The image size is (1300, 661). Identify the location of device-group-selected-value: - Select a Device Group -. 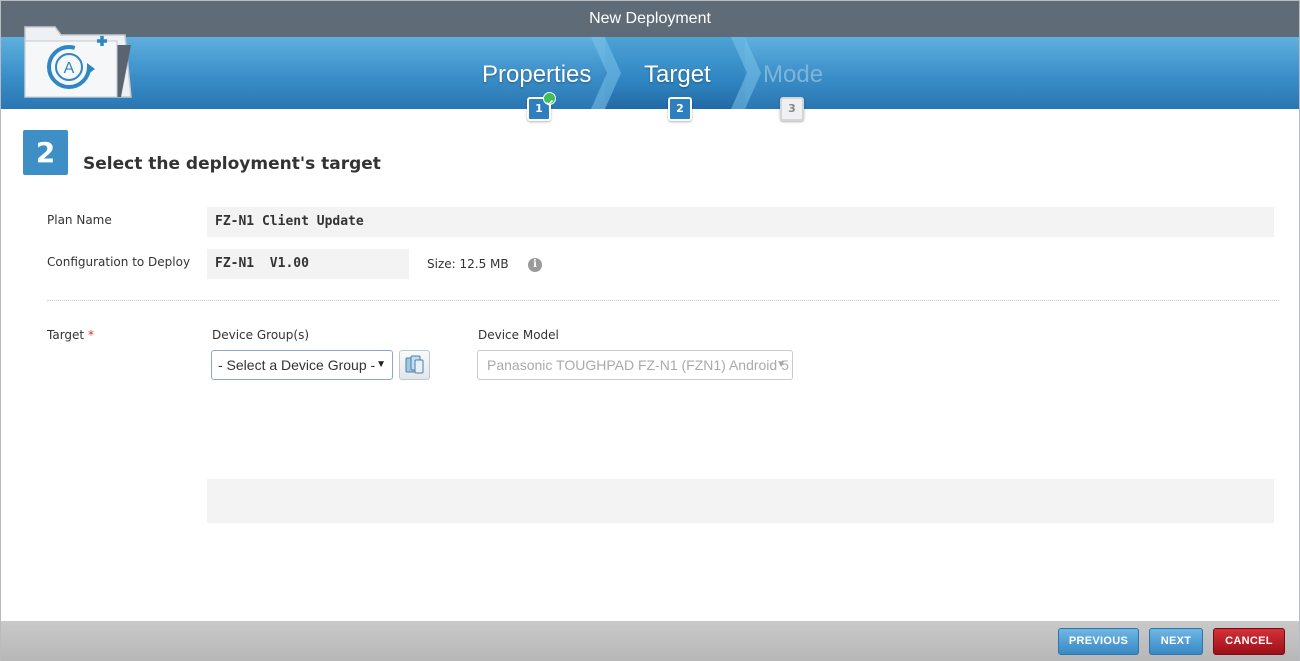
(297, 365).